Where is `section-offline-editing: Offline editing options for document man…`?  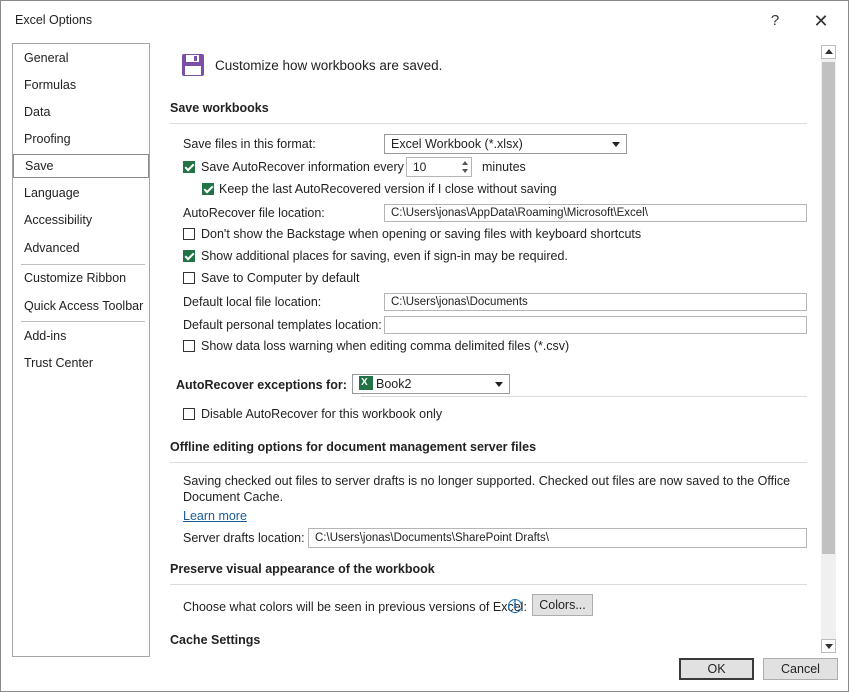 section-offline-editing: Offline editing options for document man… is located at coordinates (353, 447).